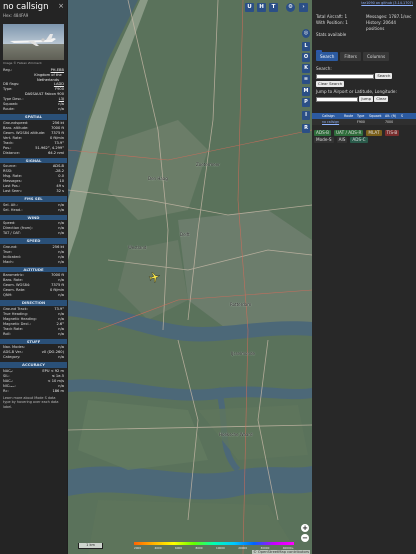 This screenshot has width=416, height=554. What do you see at coordinates (330, 84) in the screenshot?
I see `clear-search-button: Clear Search` at bounding box center [330, 84].